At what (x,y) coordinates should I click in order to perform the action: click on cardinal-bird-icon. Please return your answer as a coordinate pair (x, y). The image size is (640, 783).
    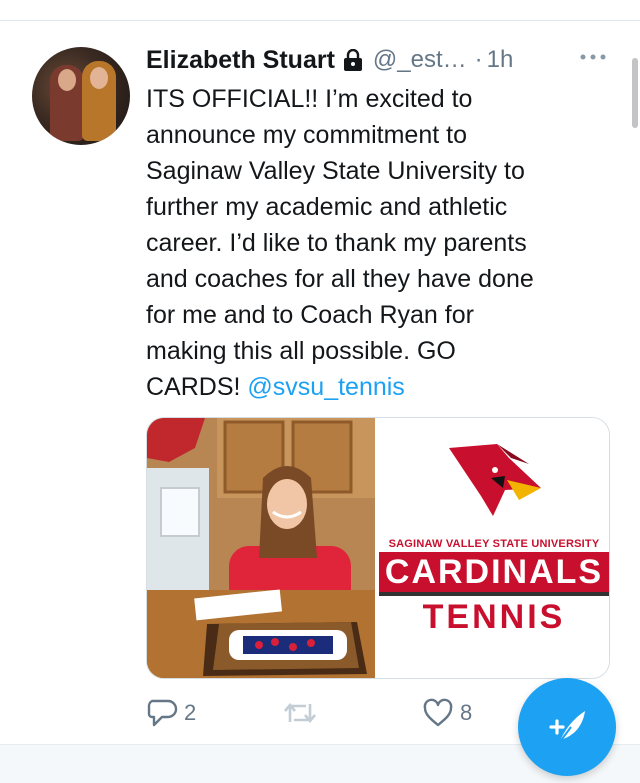
    Looking at the image, I should click on (495, 480).